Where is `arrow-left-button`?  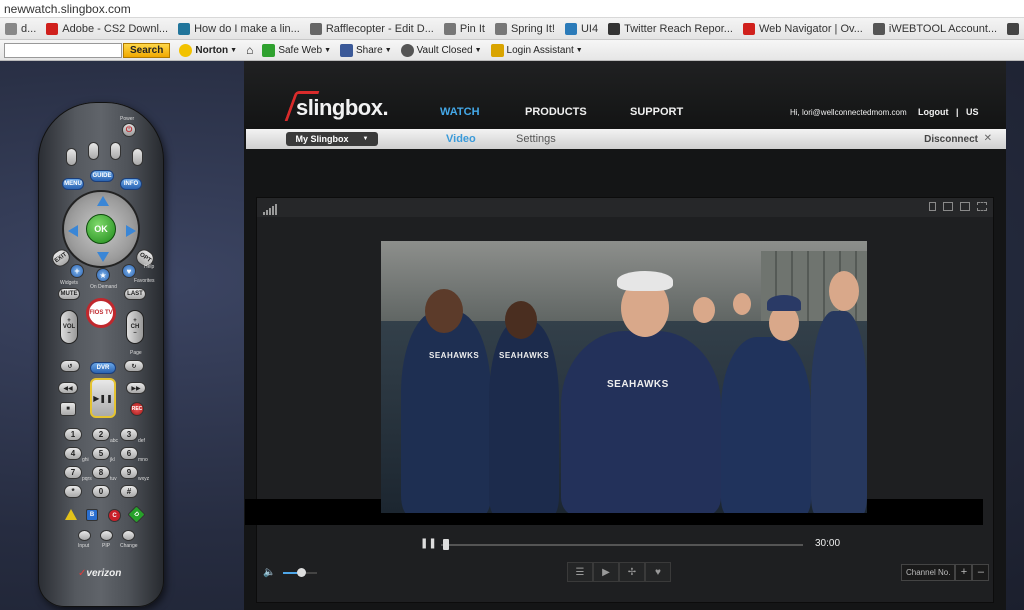 arrow-left-button is located at coordinates (73, 231).